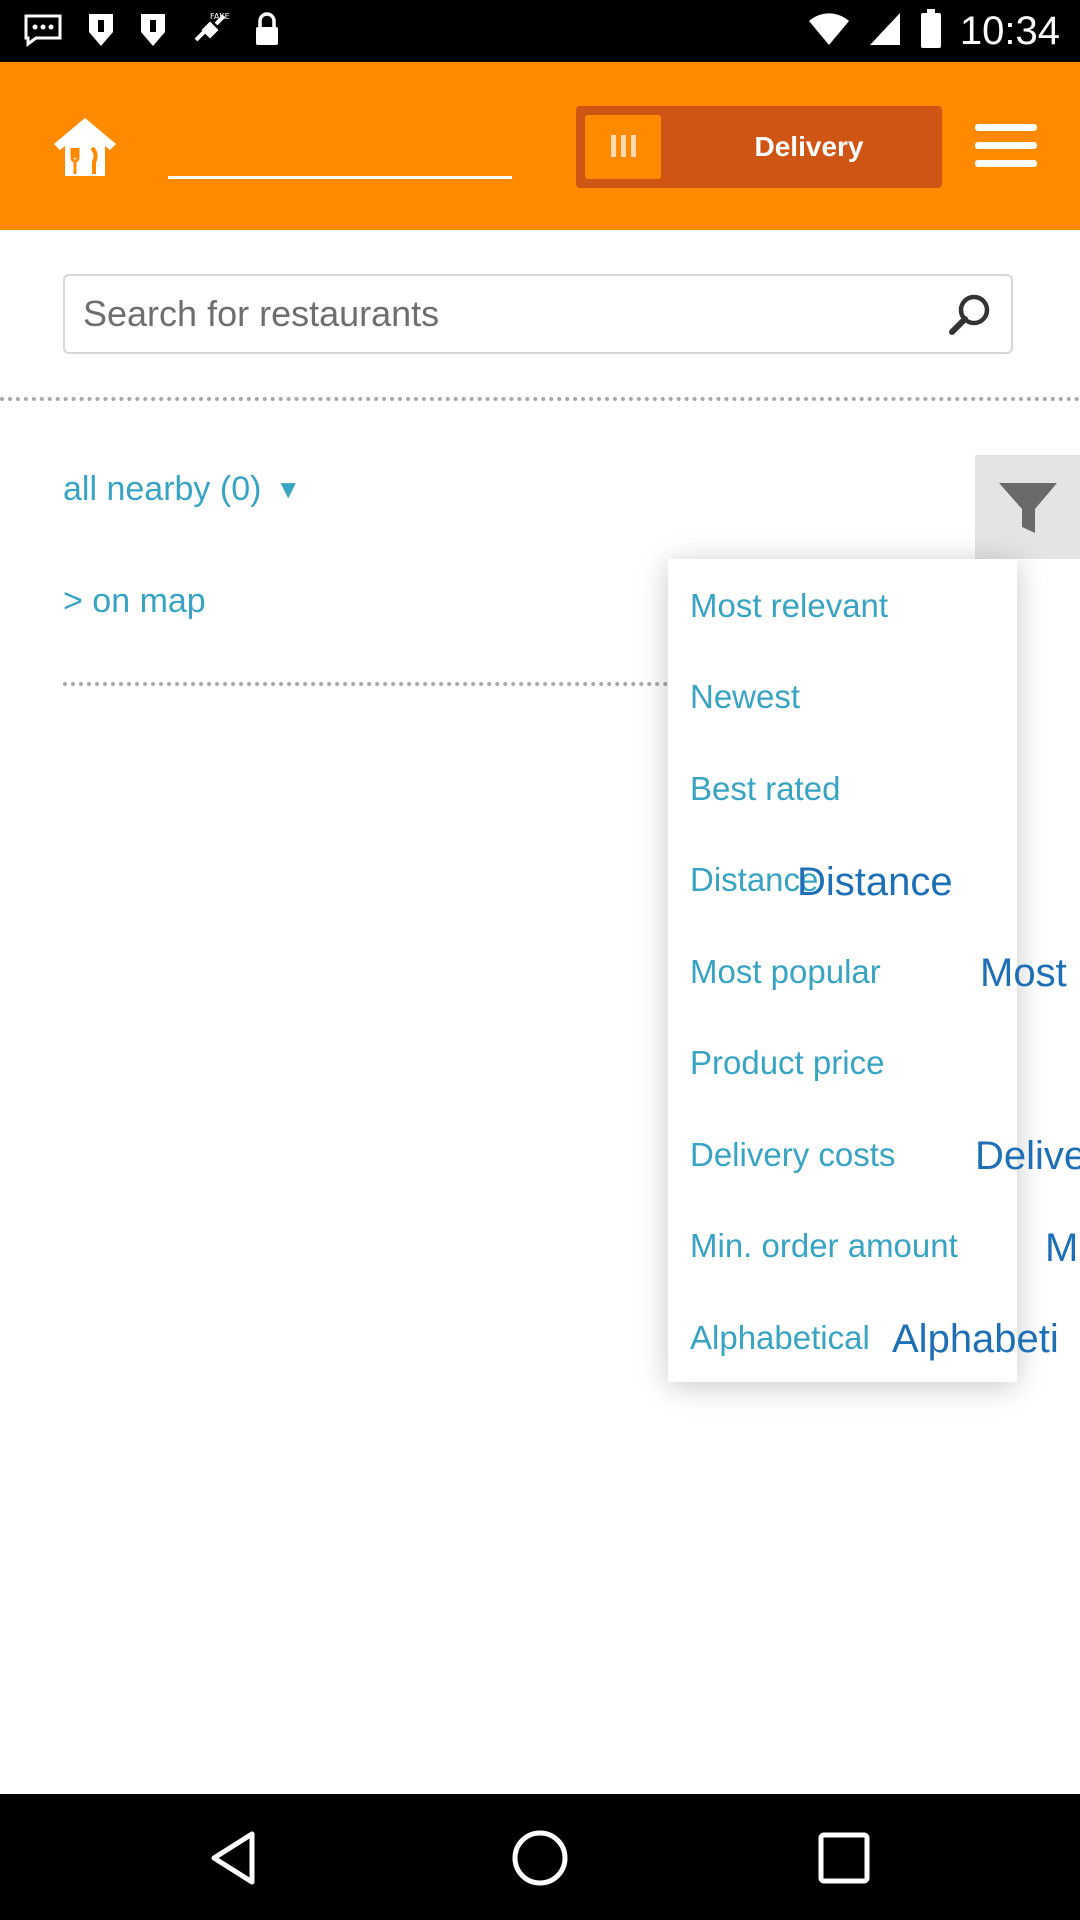  Describe the element at coordinates (1062, 1248) in the screenshot. I see `overlay-label: M` at that location.